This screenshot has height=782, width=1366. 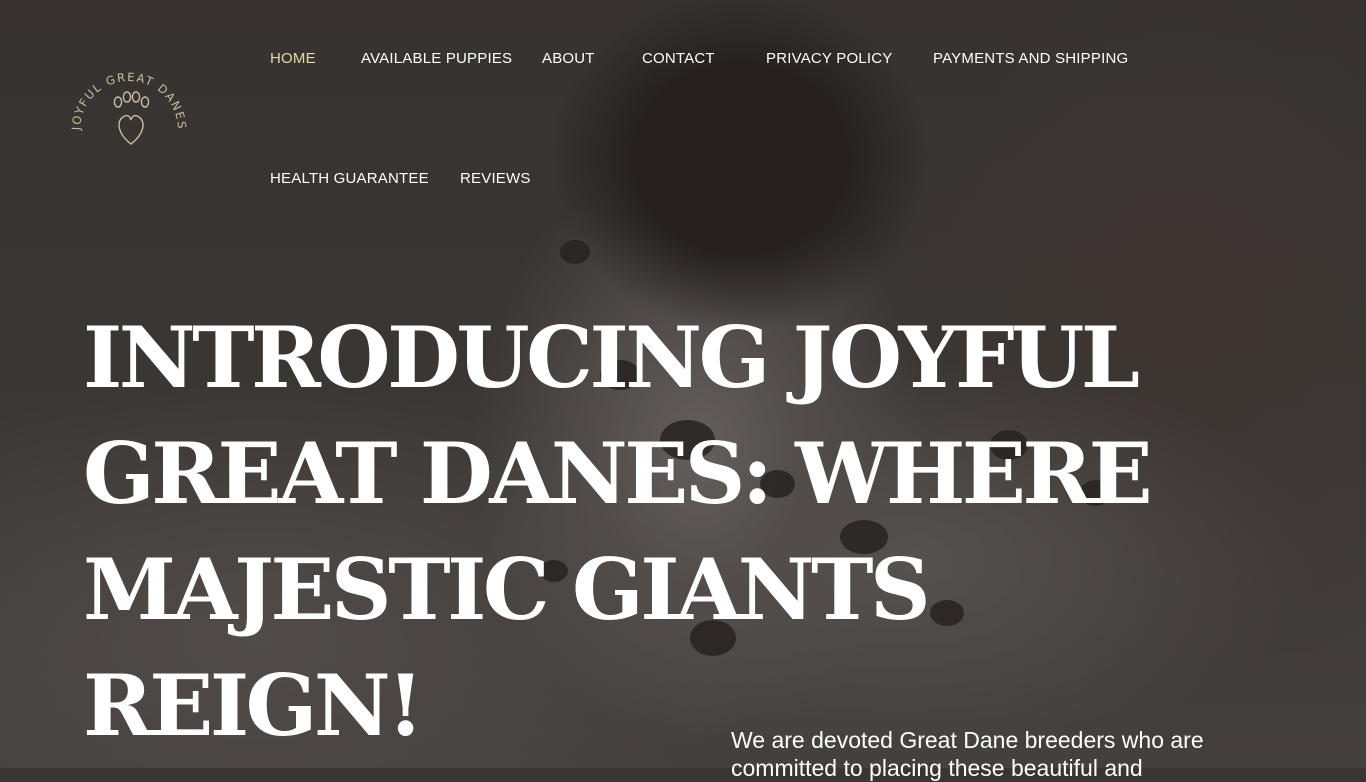 What do you see at coordinates (293, 58) in the screenshot?
I see `nav-item-home: HOME` at bounding box center [293, 58].